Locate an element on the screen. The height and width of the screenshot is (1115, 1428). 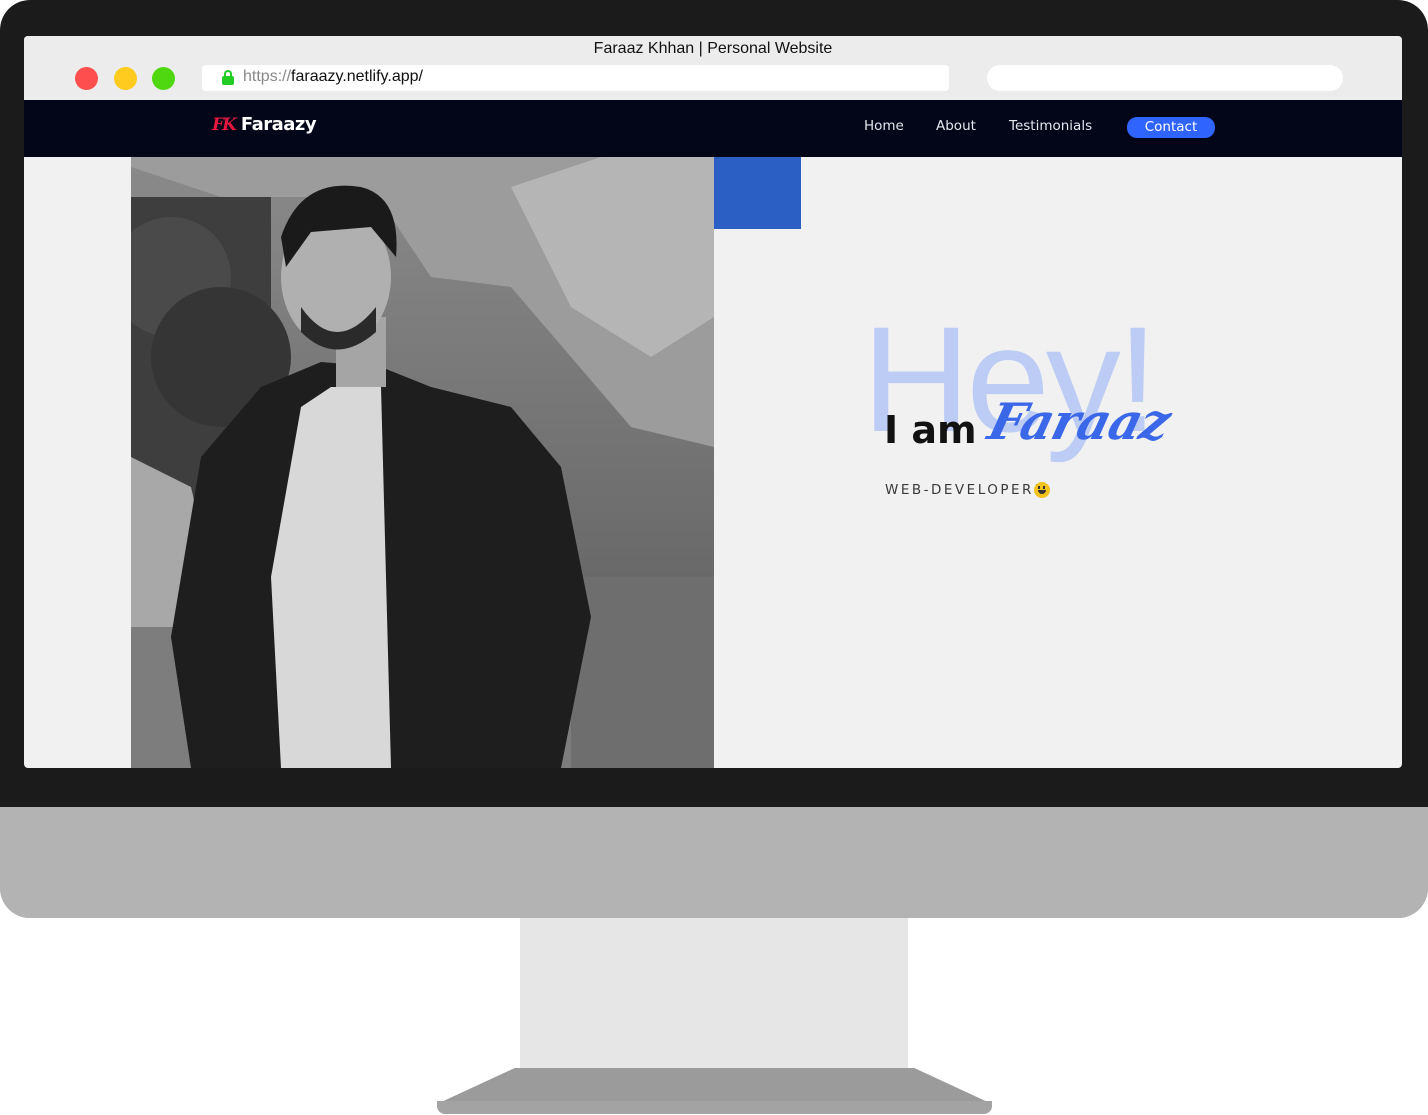
contact-button: Contact is located at coordinates (1171, 127).